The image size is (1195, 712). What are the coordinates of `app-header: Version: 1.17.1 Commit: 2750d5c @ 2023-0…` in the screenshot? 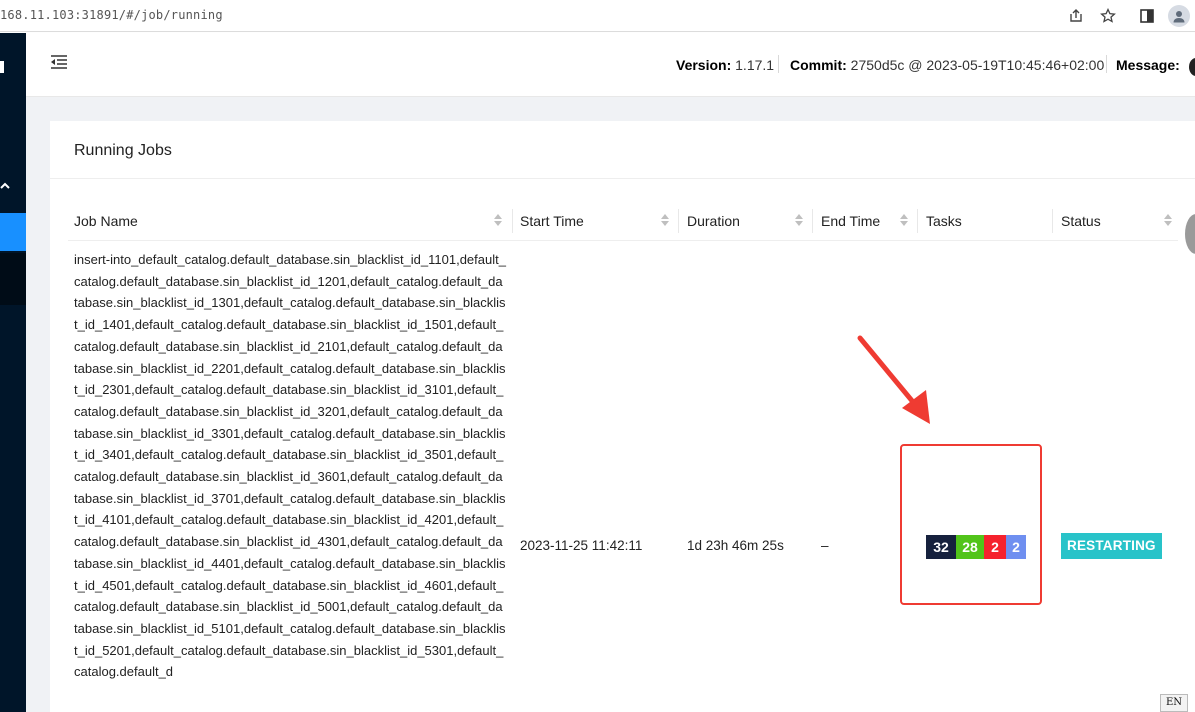 It's located at (610, 65).